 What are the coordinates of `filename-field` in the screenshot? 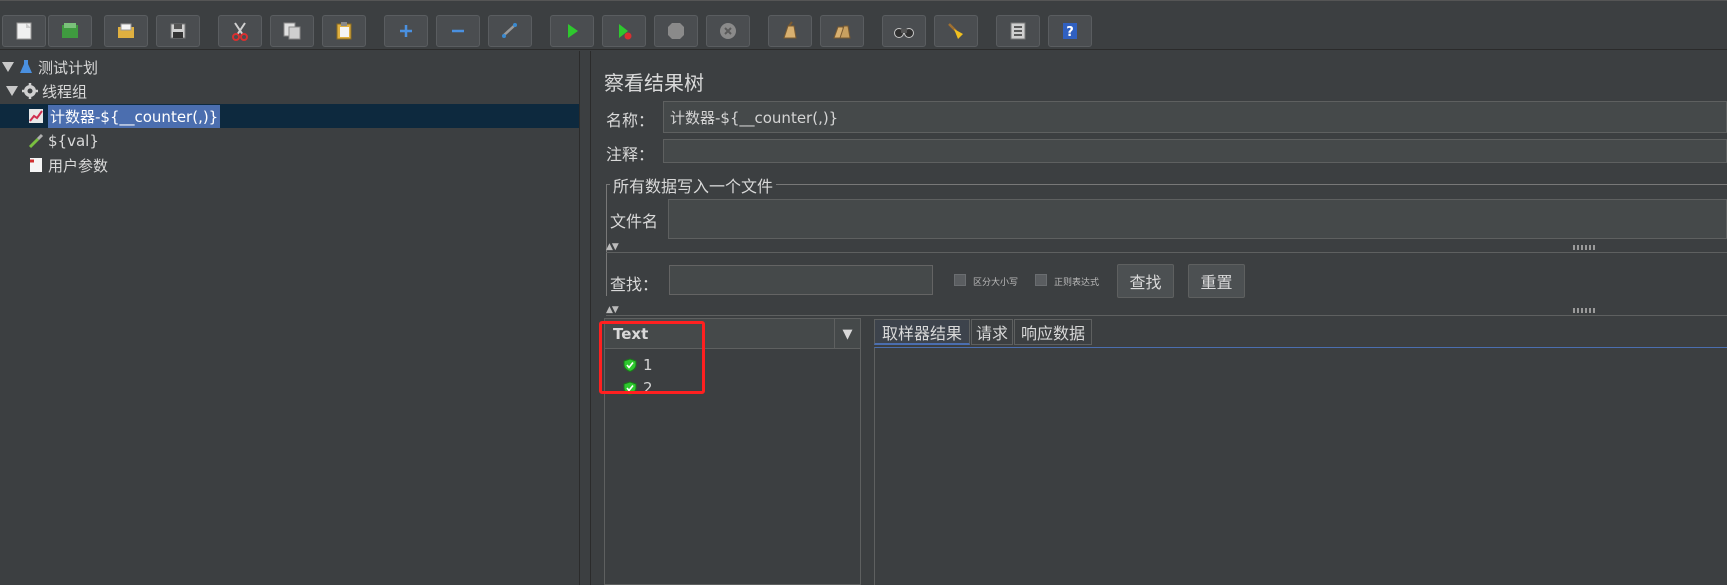 It's located at (1197, 219).